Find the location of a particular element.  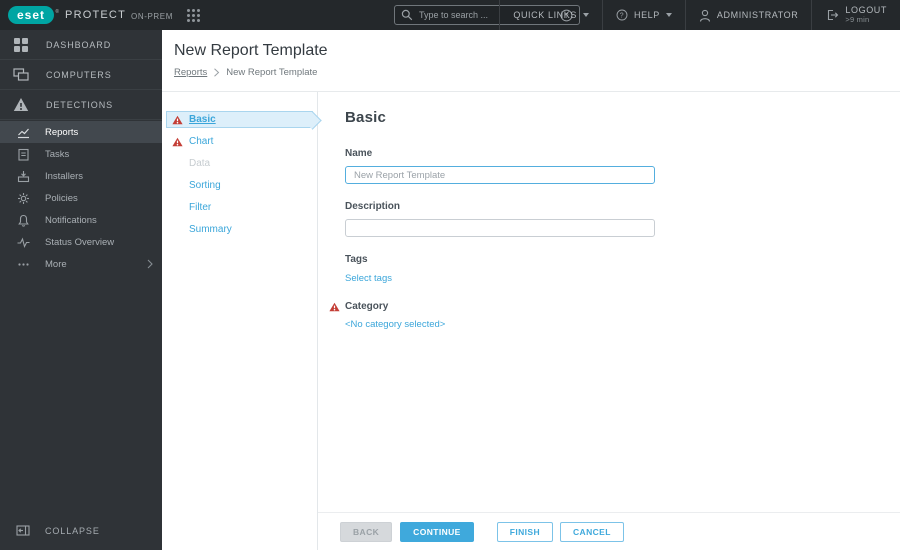

breadcrumb-current: New Report Template is located at coordinates (272, 72).